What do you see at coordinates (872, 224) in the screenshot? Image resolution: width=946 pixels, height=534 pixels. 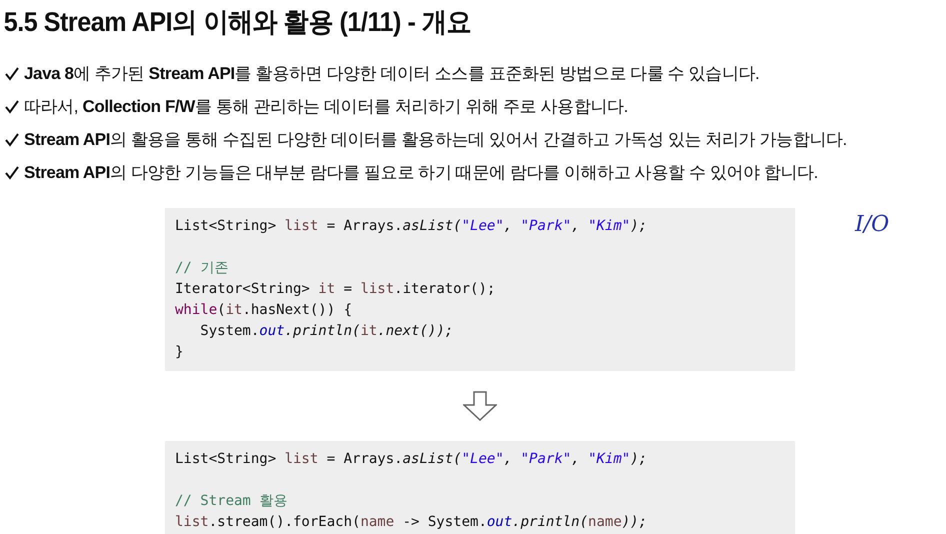 I see `handwritten-note: I/O` at bounding box center [872, 224].